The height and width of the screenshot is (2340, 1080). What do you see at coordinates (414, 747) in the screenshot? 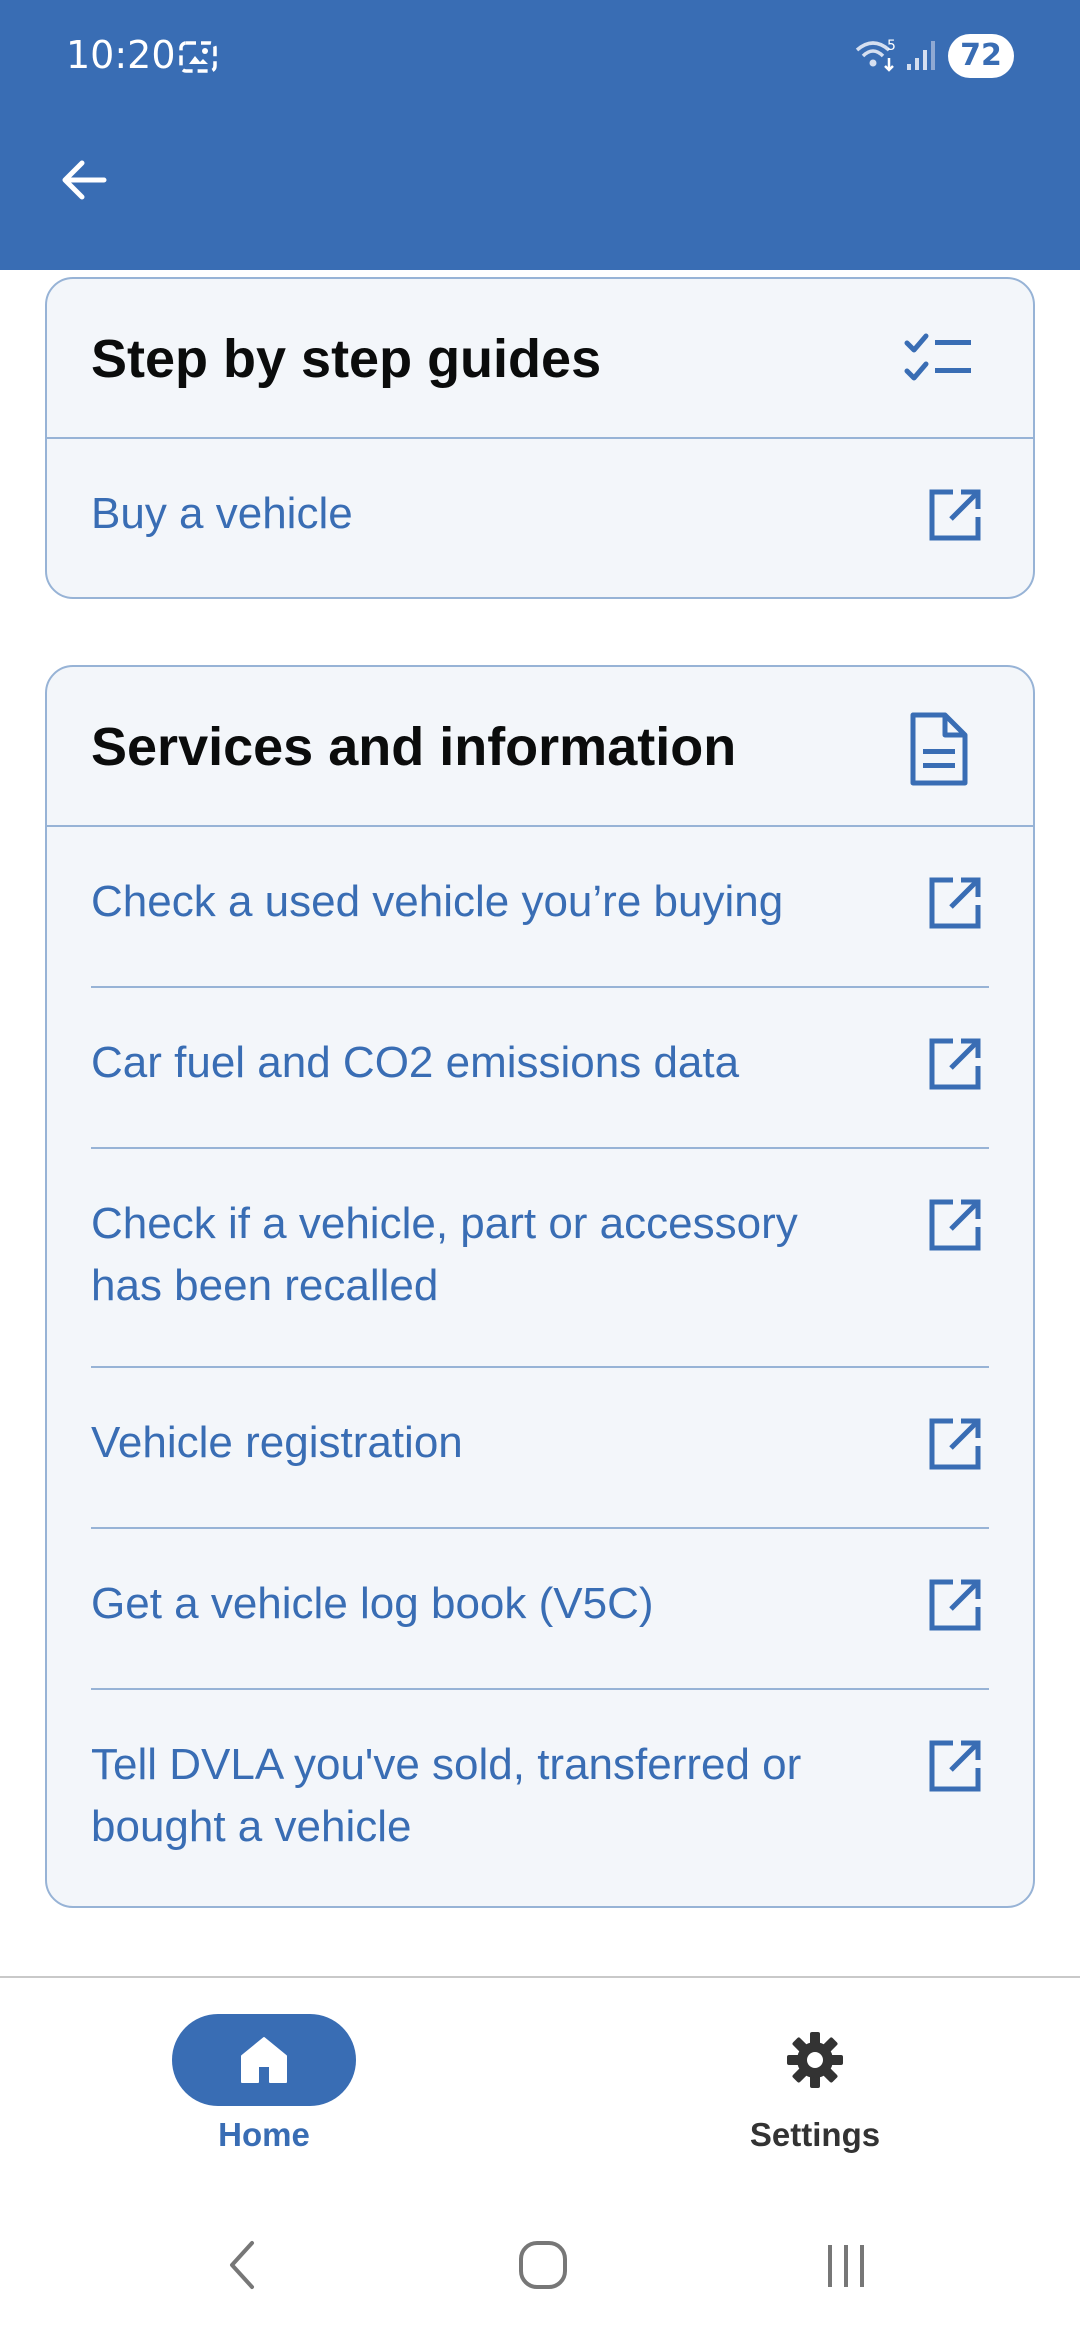
I see `services-title: Services and information` at bounding box center [414, 747].